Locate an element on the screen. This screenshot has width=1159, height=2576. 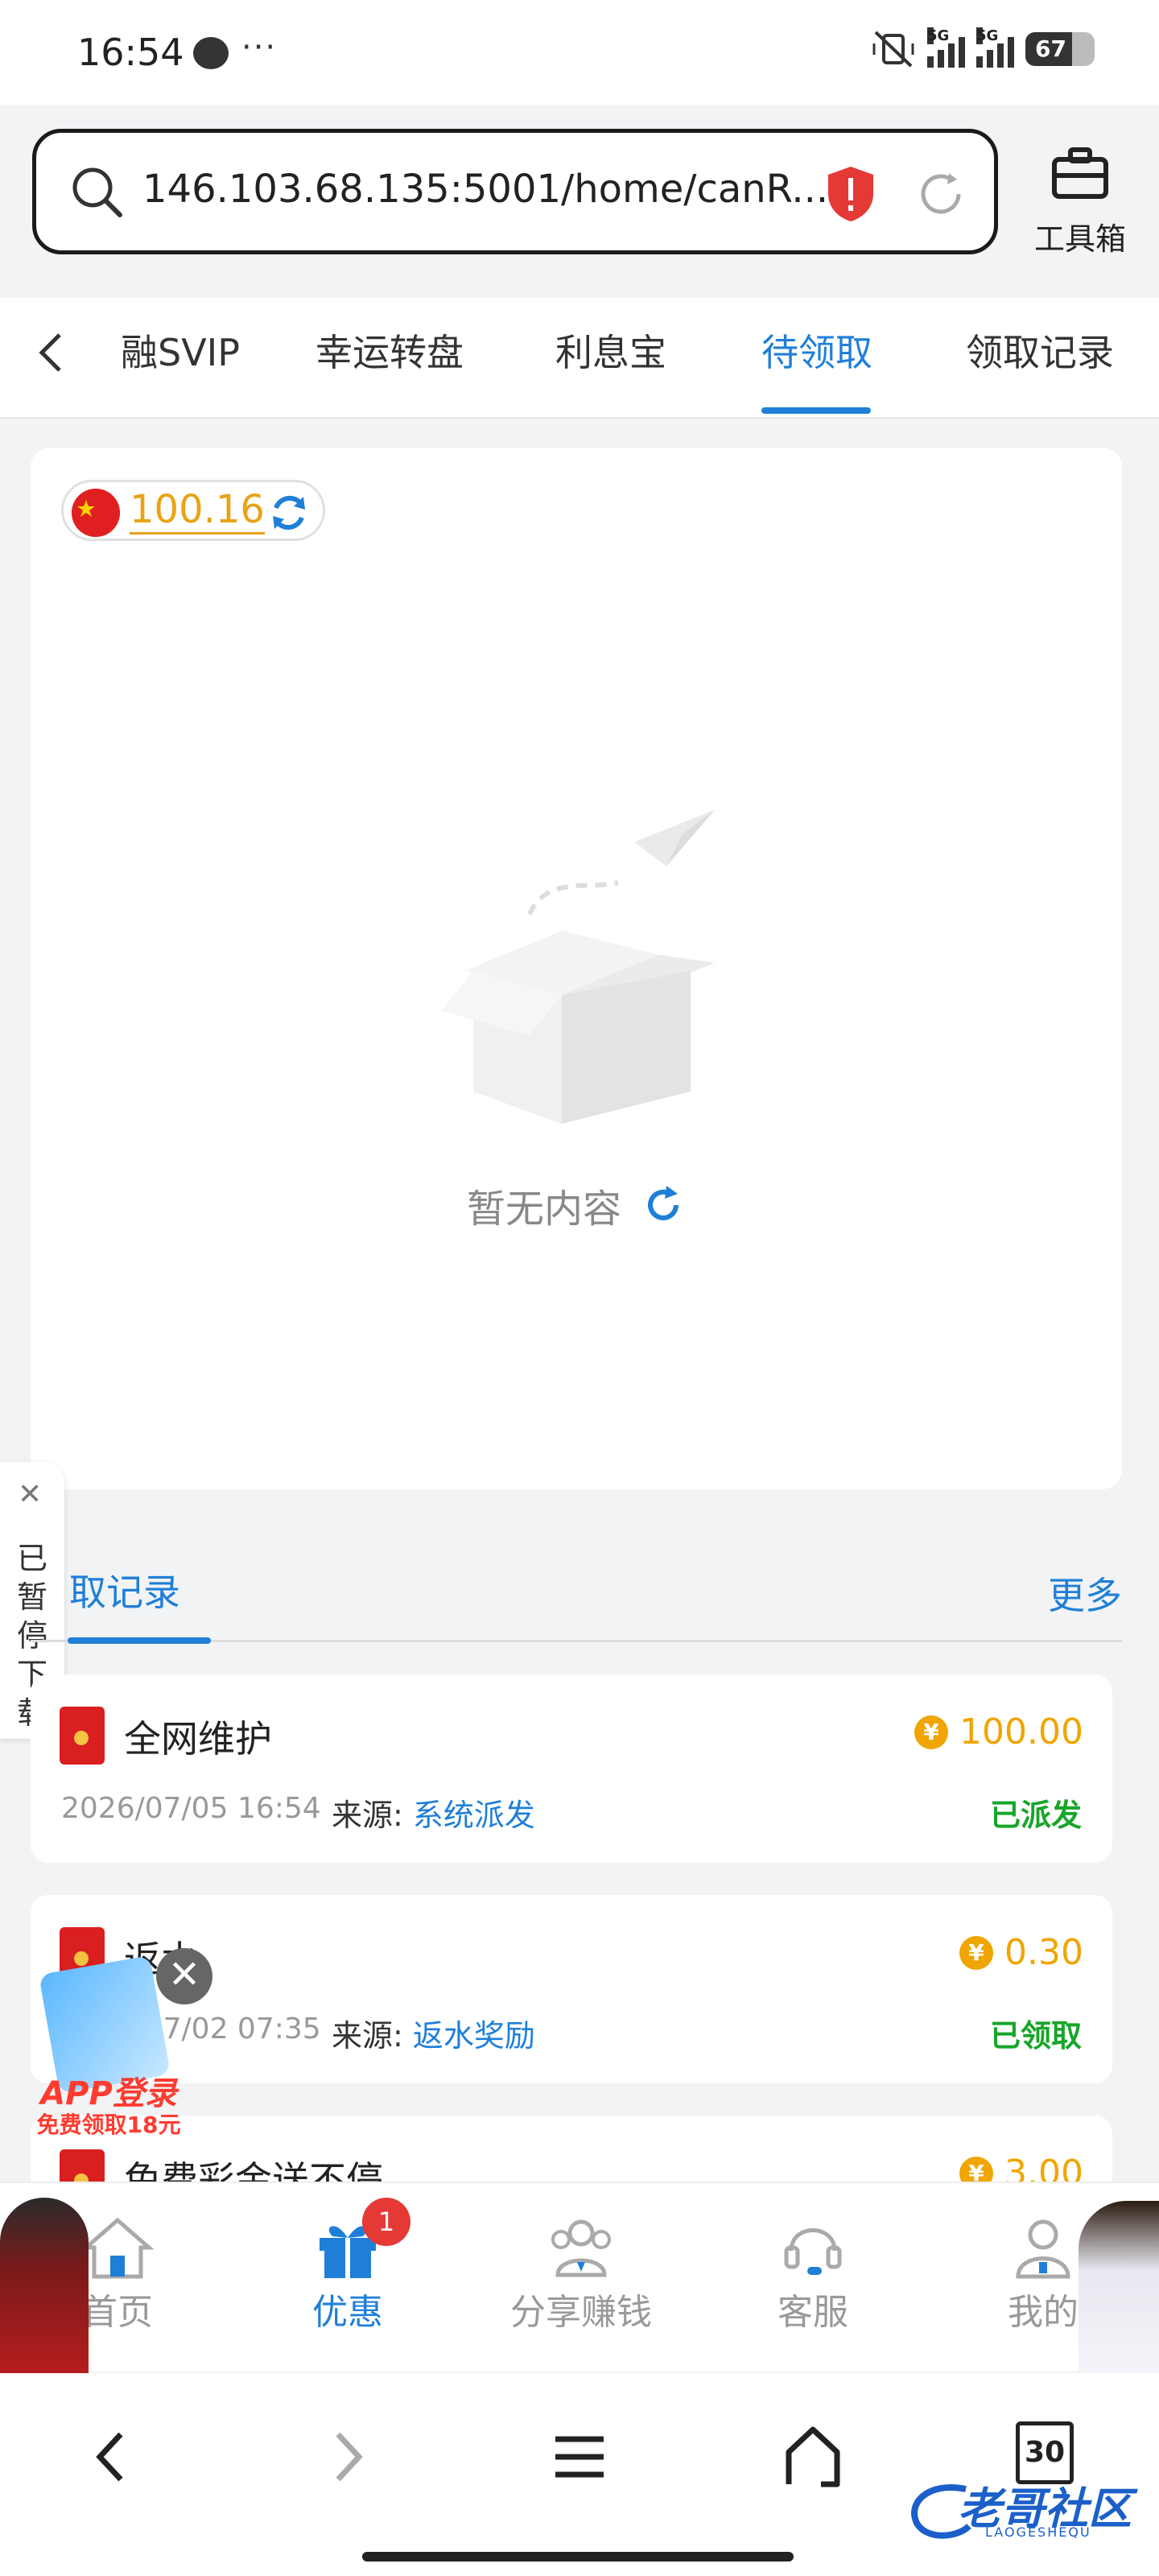
signal-1-label: 5G is located at coordinates (938, 35).